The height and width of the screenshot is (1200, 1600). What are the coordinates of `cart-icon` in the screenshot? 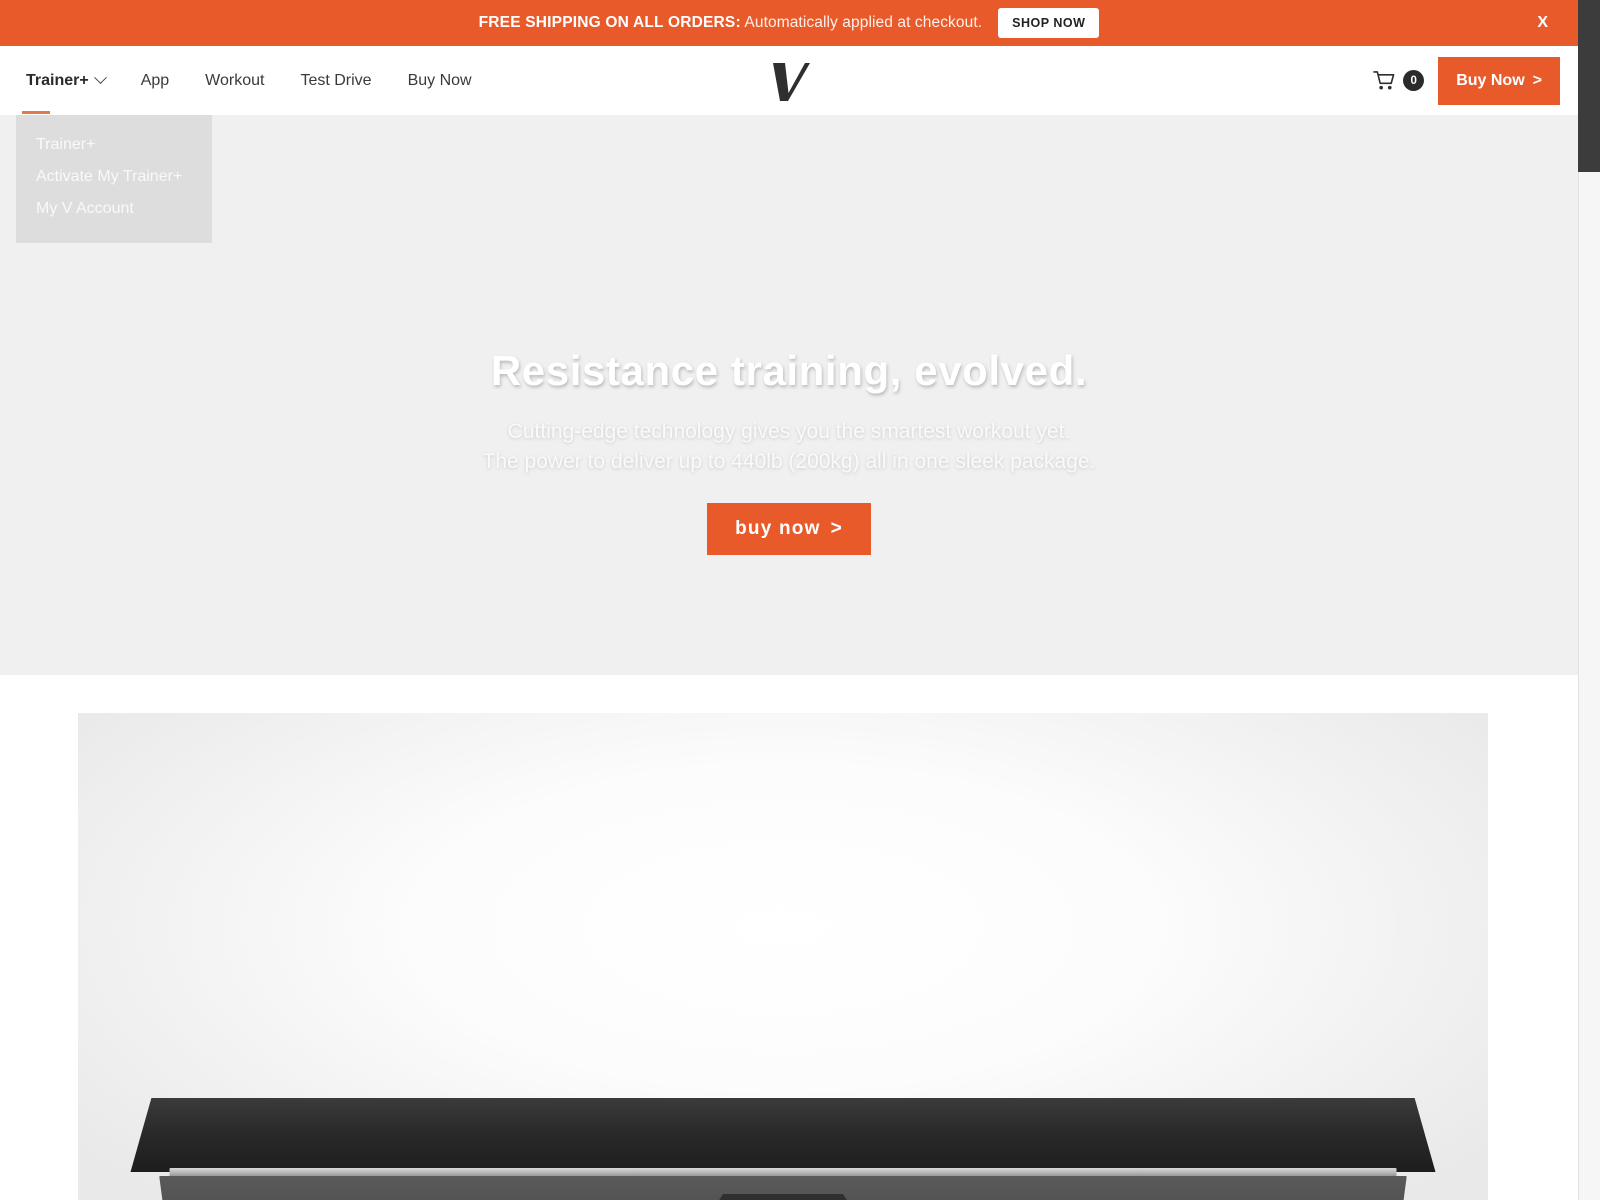 It's located at (1384, 80).